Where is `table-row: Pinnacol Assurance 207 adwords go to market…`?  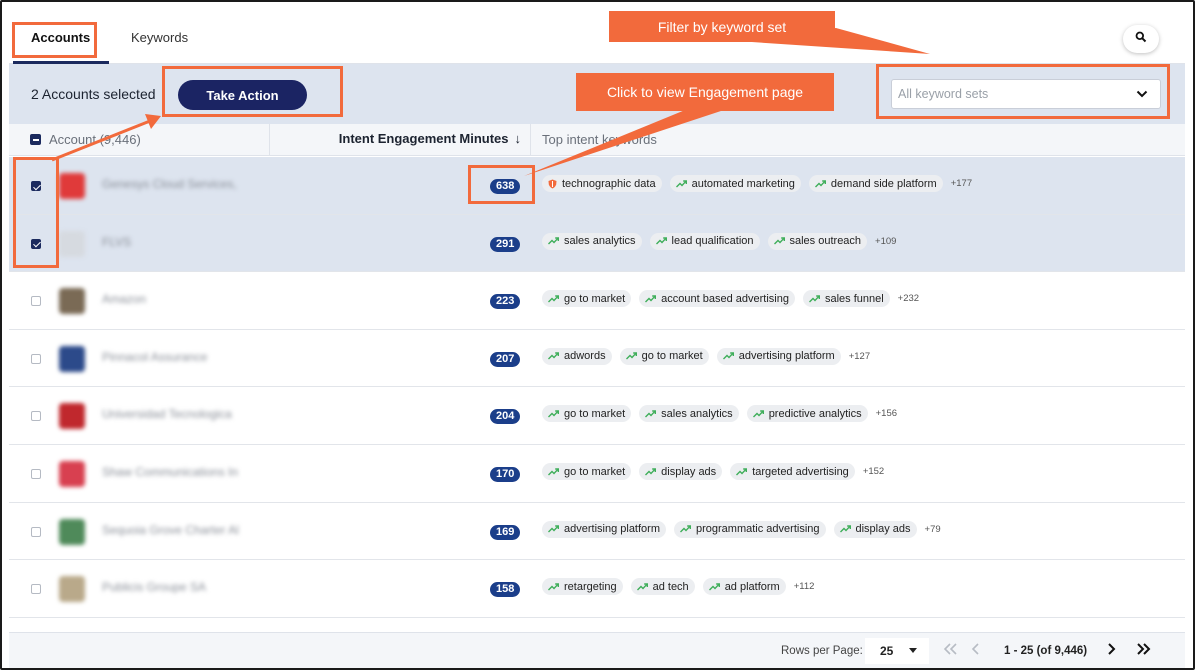 table-row: Pinnacol Assurance 207 adwords go to market… is located at coordinates (597, 359).